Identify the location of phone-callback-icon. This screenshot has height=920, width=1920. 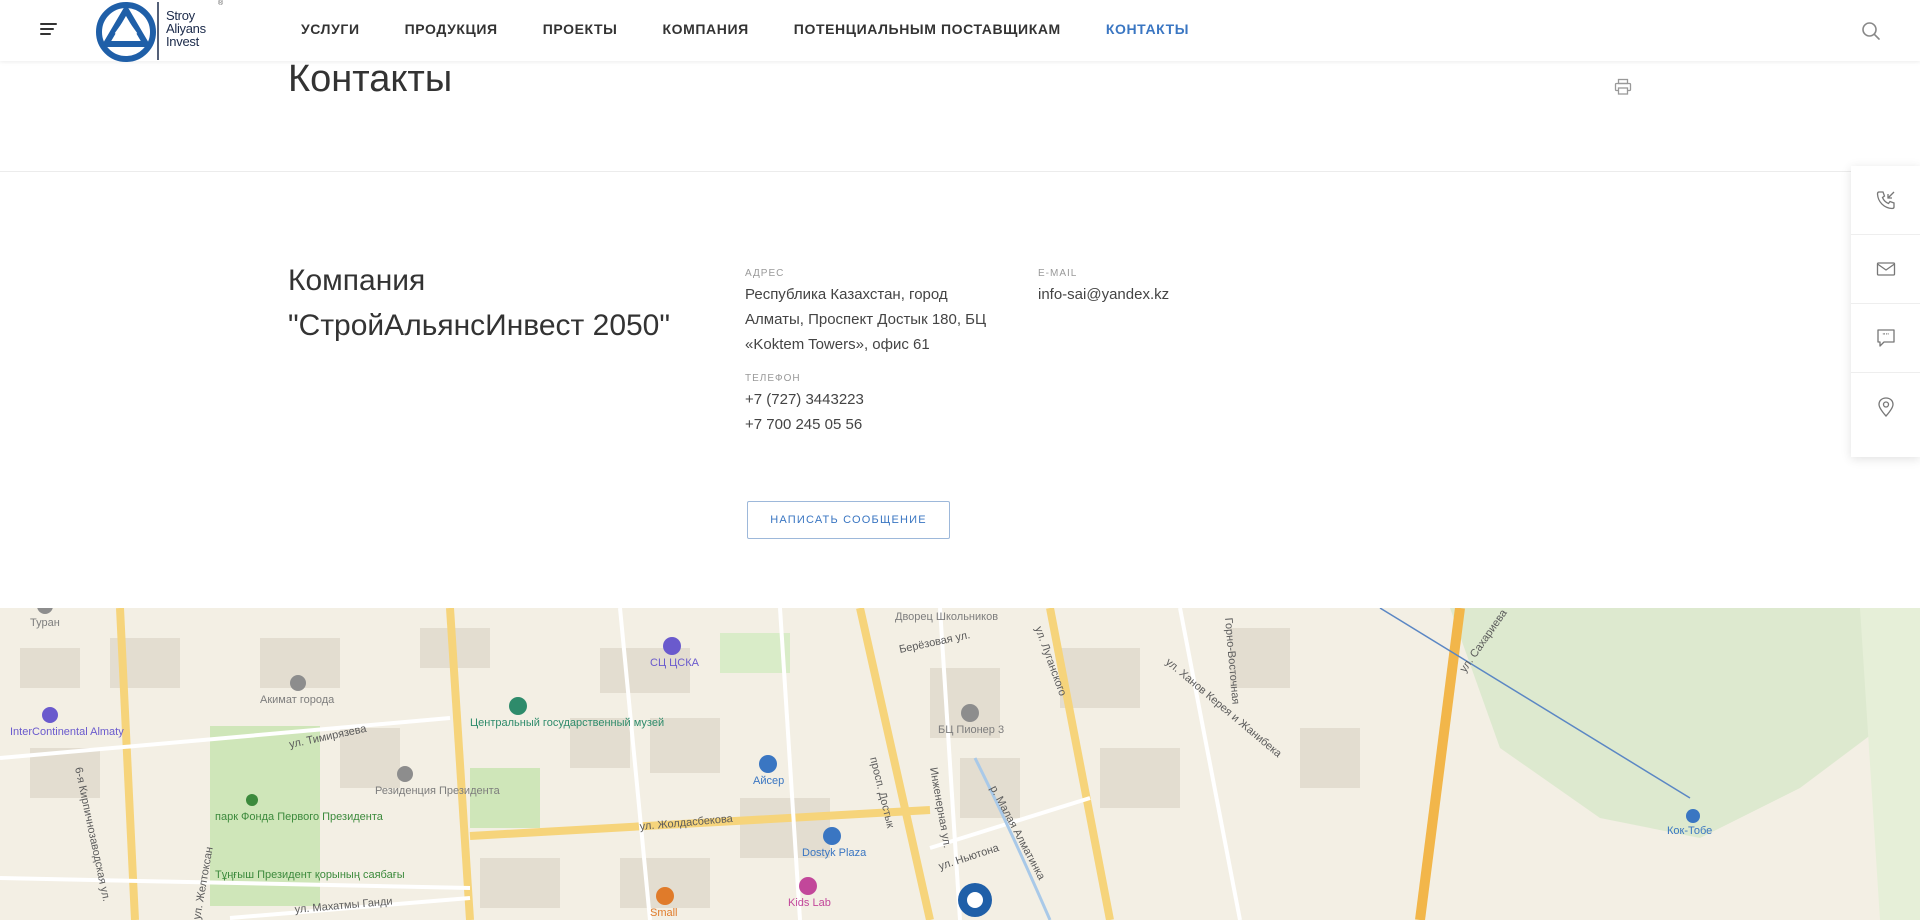
(1885, 200).